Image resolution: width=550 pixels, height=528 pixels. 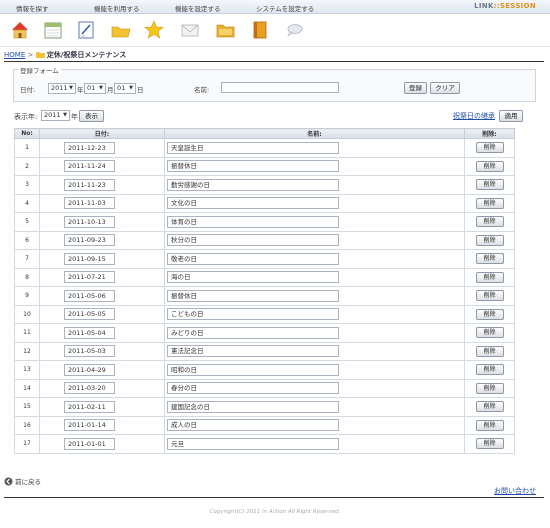 I want to click on date-input: 2011-07-21, so click(x=89, y=277).